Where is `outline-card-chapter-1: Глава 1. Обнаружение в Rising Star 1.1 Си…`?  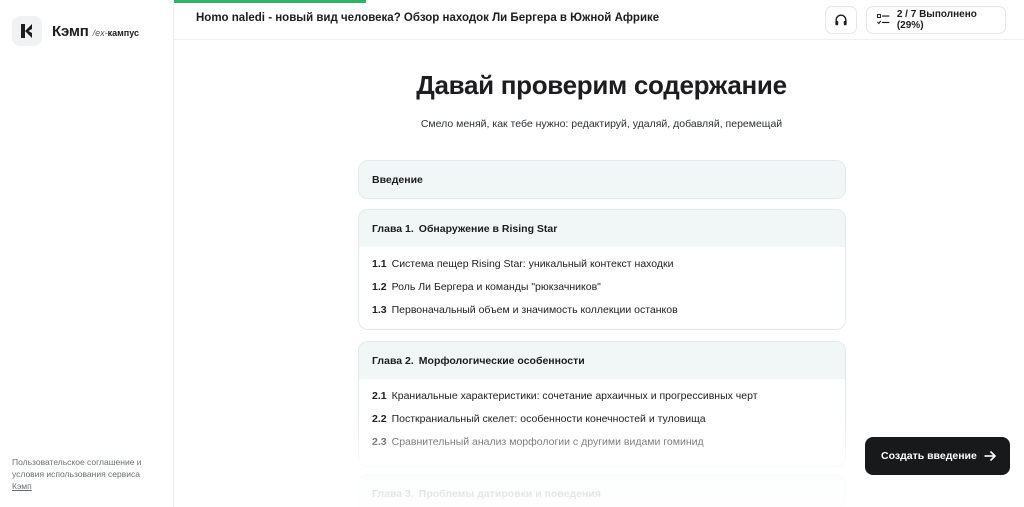
outline-card-chapter-1: Глава 1. Обнаружение в Rising Star 1.1 Си… is located at coordinates (602, 269).